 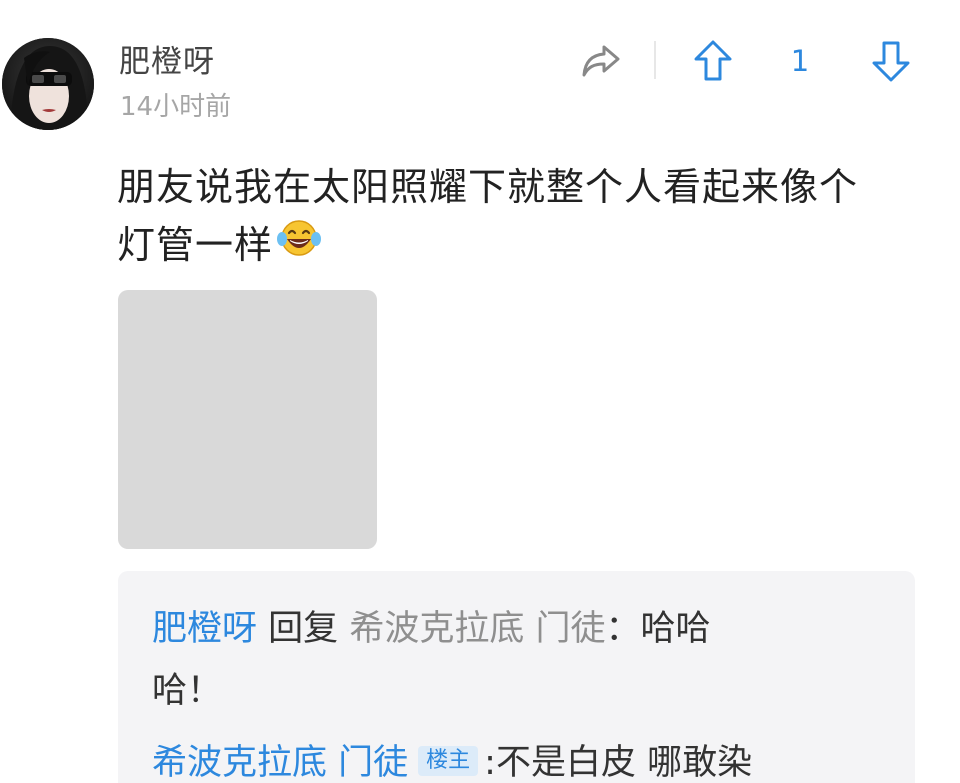 I want to click on reply-item: 希波克拉底 门徒 楼主:不是白皮 哪敢染, so click(x=452, y=759).